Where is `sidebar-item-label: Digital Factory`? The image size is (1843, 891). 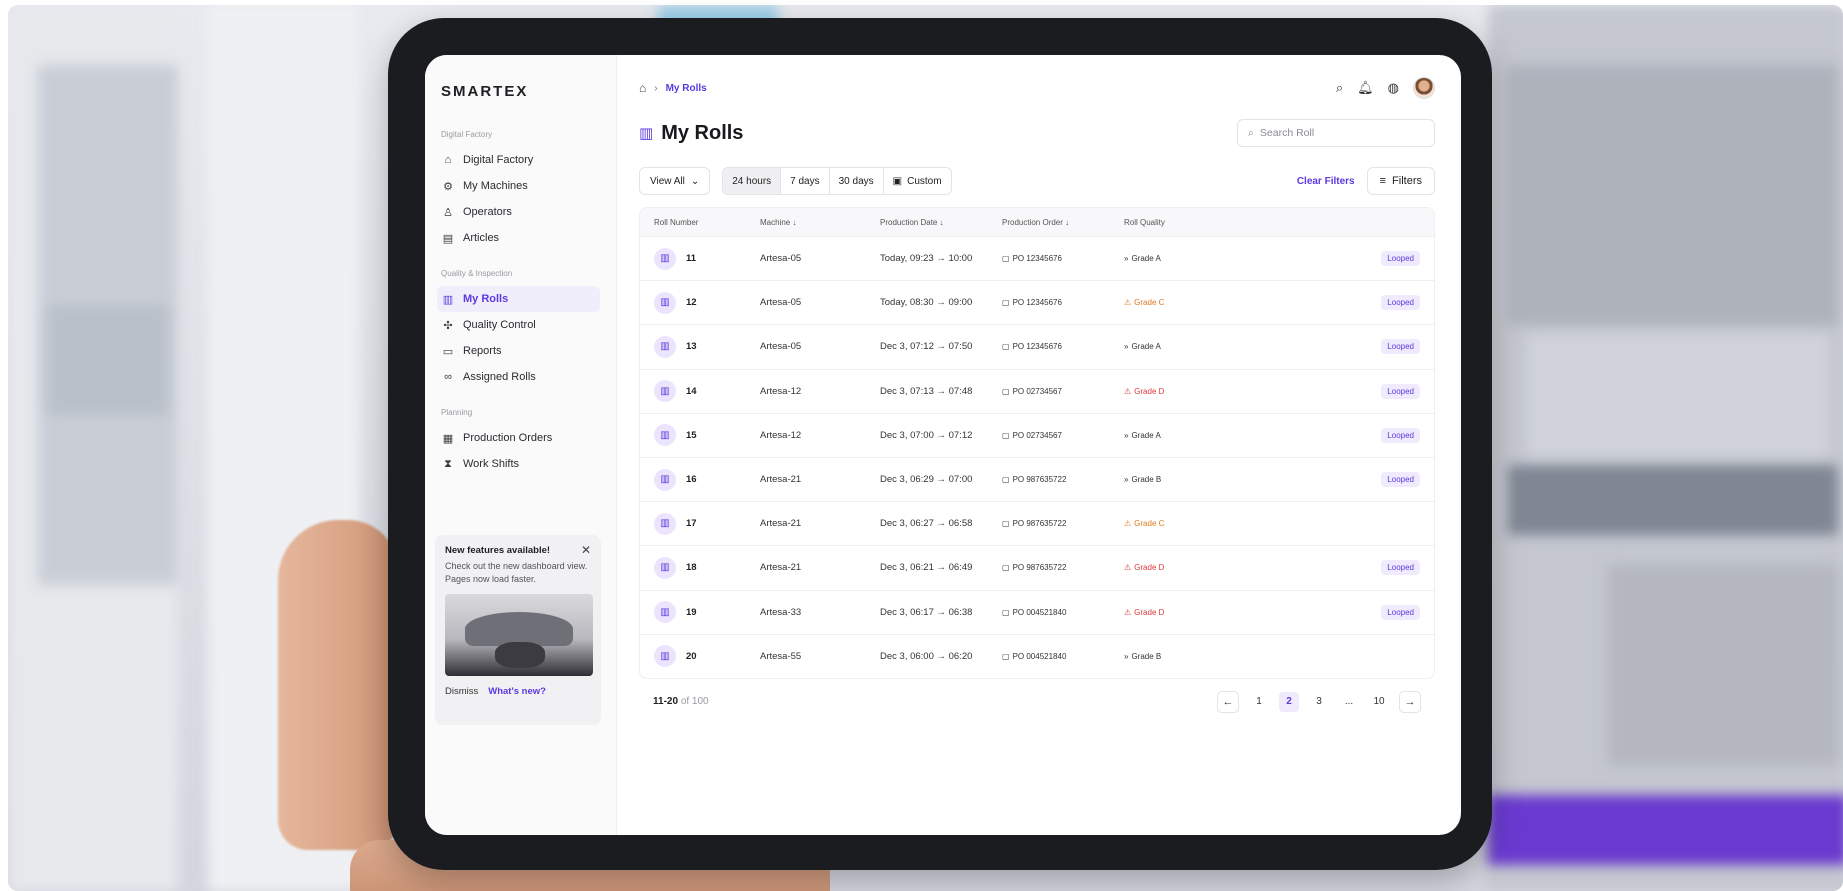 sidebar-item-label: Digital Factory is located at coordinates (498, 160).